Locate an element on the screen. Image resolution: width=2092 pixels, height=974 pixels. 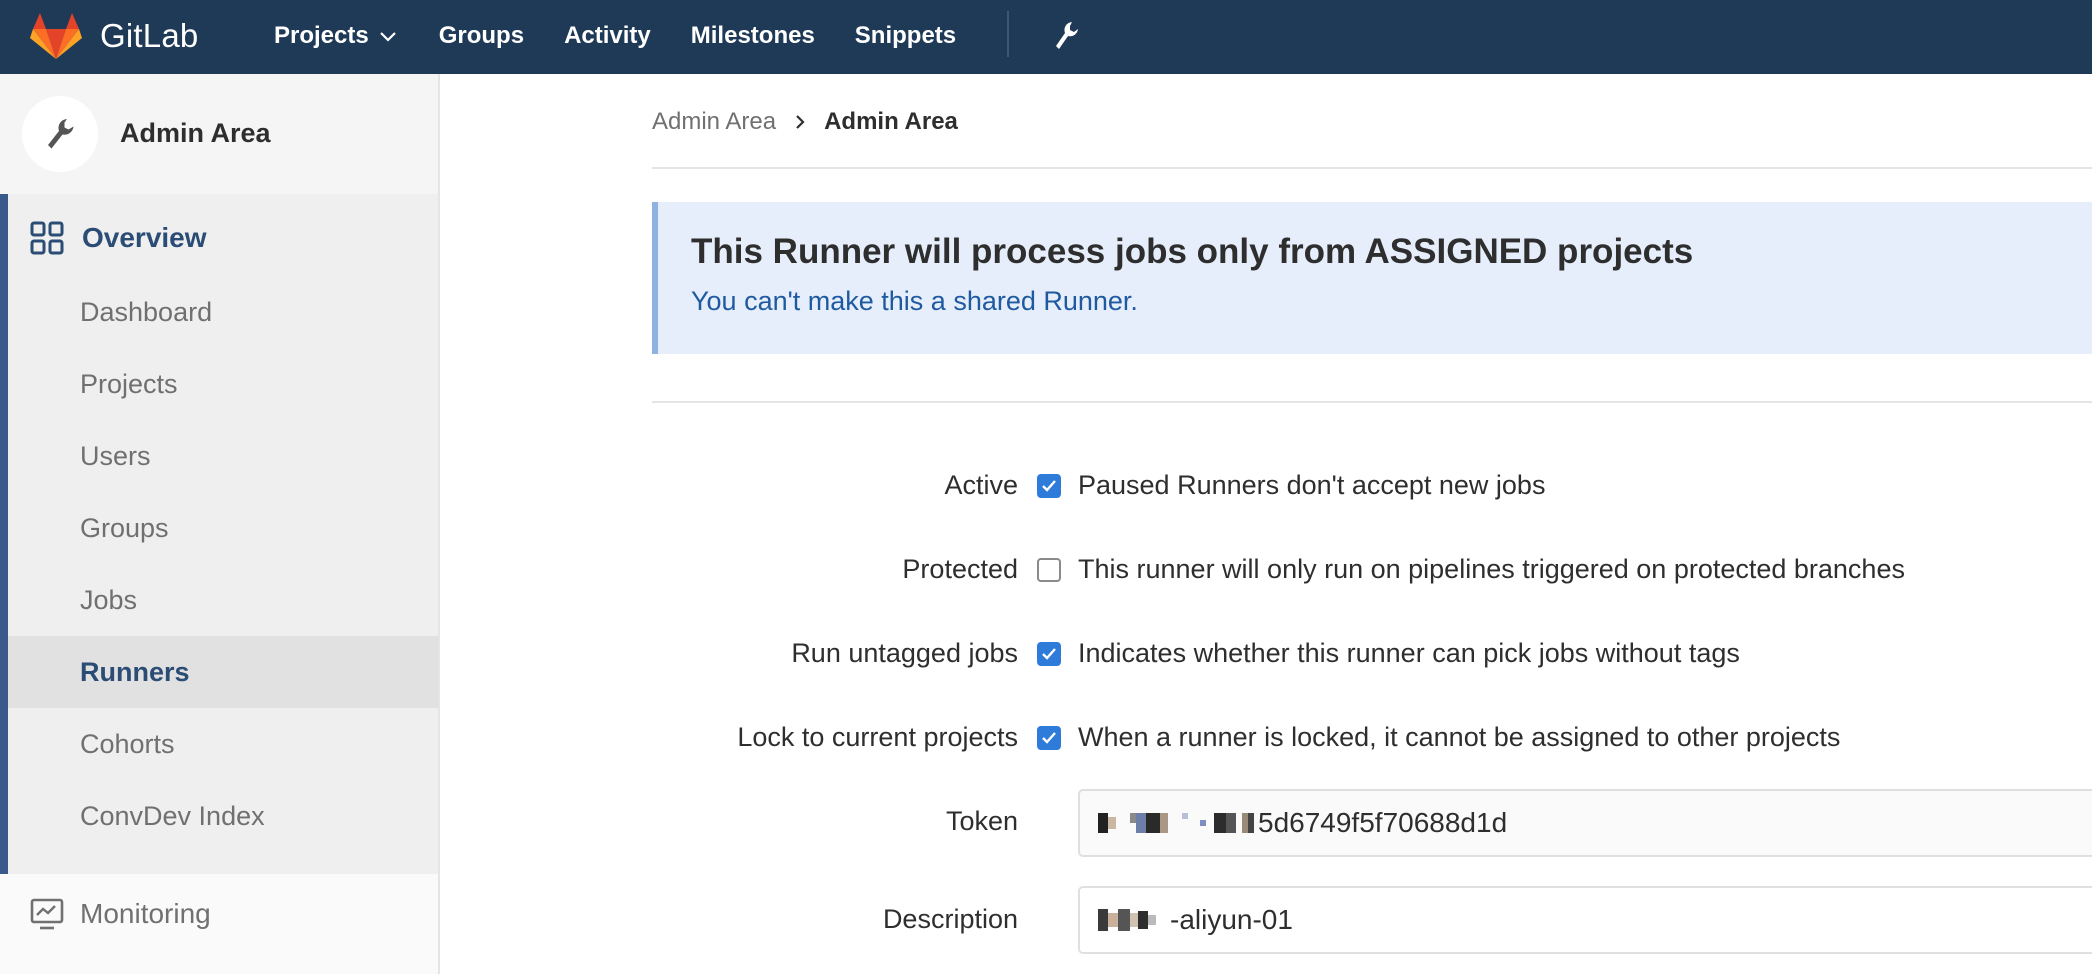
sidebar-item-groups: Groups is located at coordinates (223, 528).